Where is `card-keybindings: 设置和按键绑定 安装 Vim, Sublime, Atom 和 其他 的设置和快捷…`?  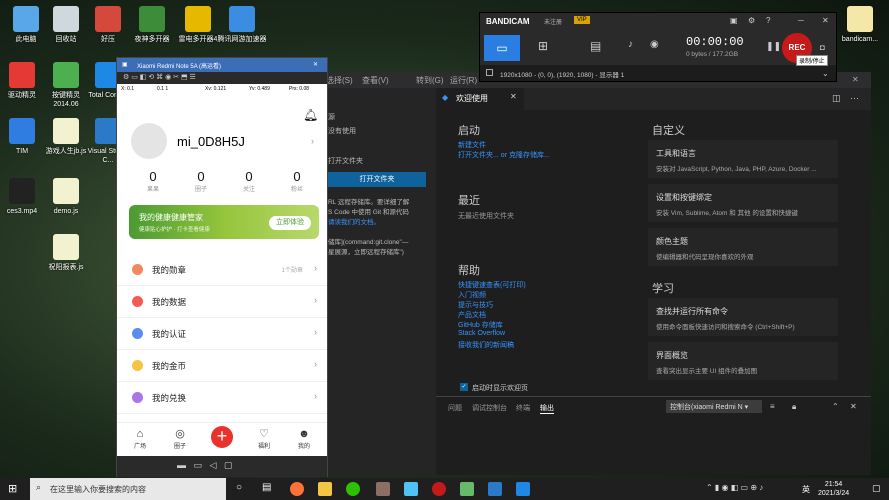 card-keybindings: 设置和按键绑定 安装 Vim, Sublime, Atom 和 其他 的设置和快捷… is located at coordinates (743, 203).